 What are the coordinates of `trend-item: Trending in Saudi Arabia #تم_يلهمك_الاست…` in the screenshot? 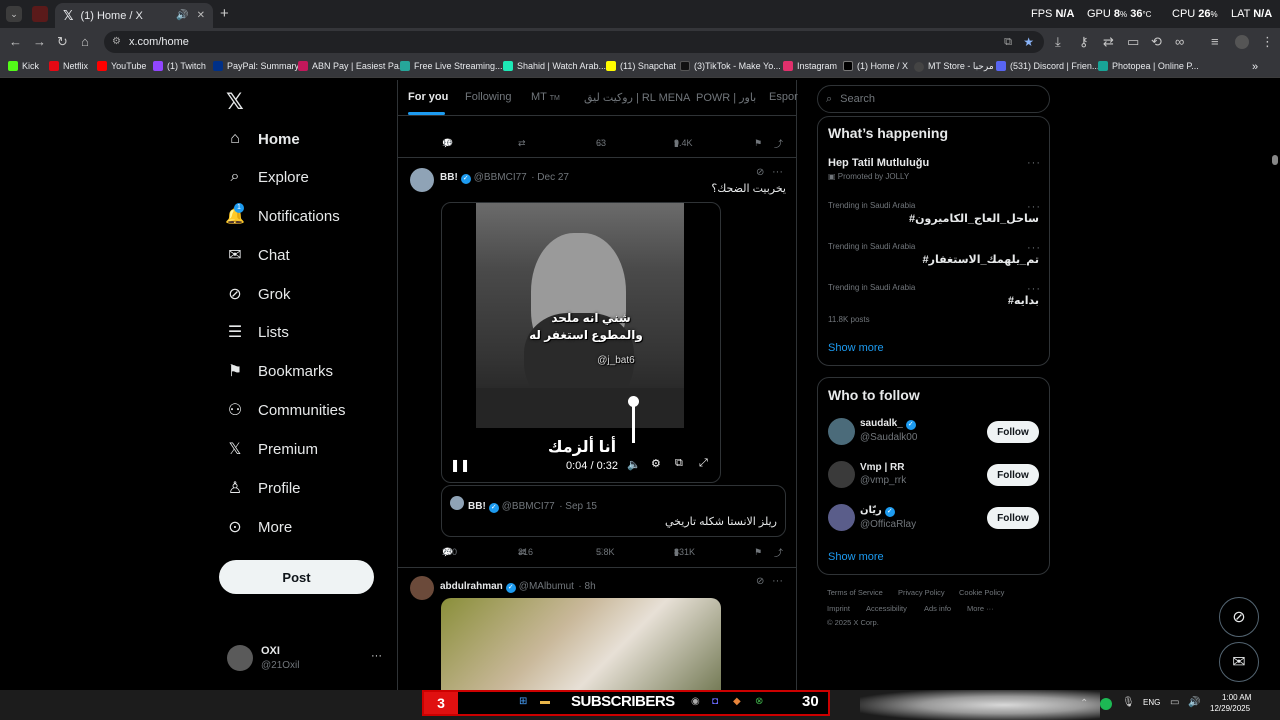 It's located at (933, 254).